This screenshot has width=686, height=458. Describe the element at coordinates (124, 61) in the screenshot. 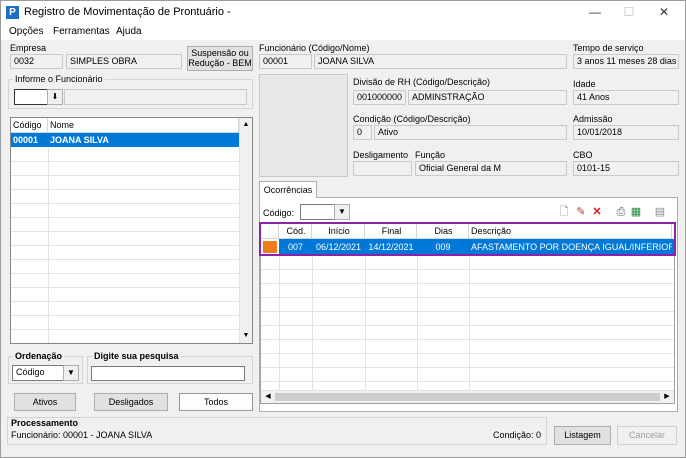

I see `empresa-name-field: SIMPLES OBRA` at that location.